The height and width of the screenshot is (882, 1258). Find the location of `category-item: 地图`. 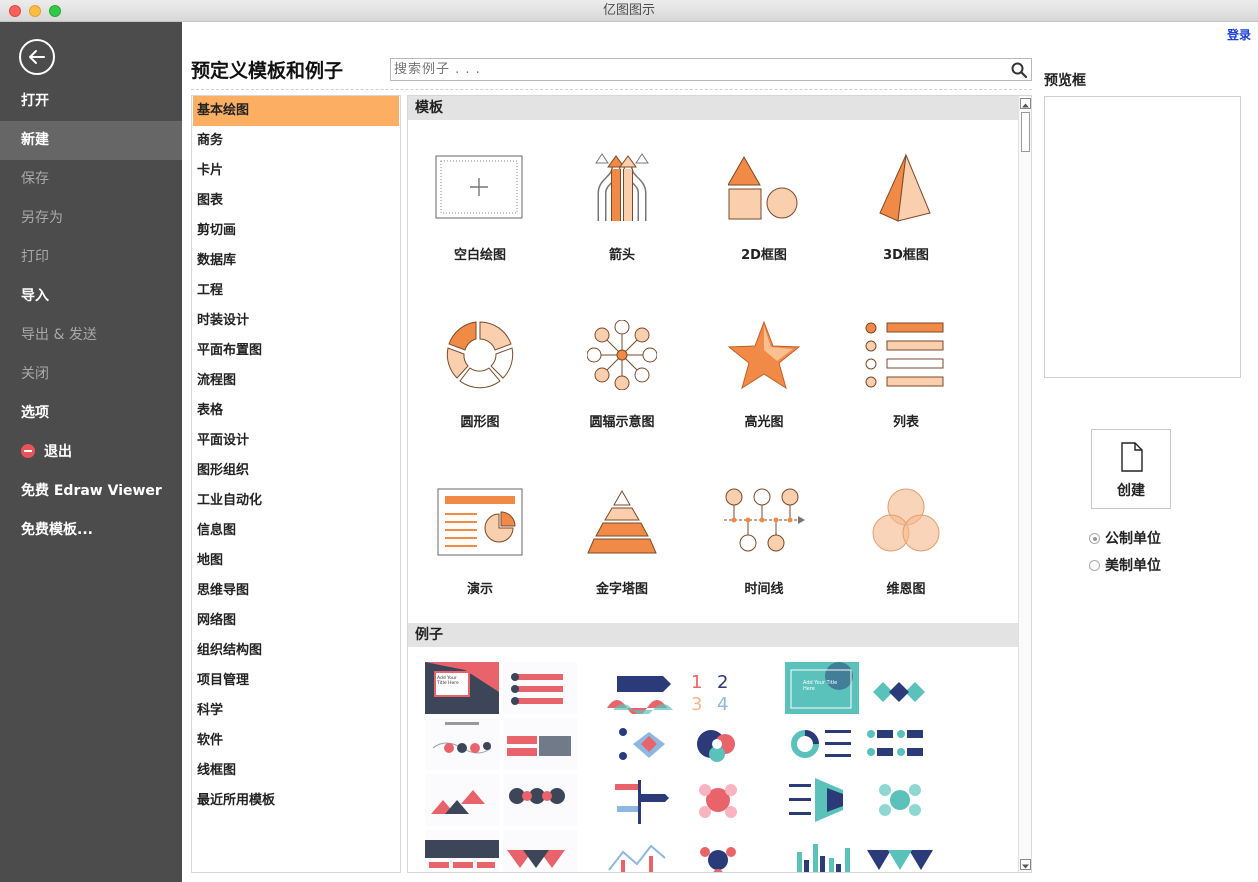

category-item: 地图 is located at coordinates (296, 561).